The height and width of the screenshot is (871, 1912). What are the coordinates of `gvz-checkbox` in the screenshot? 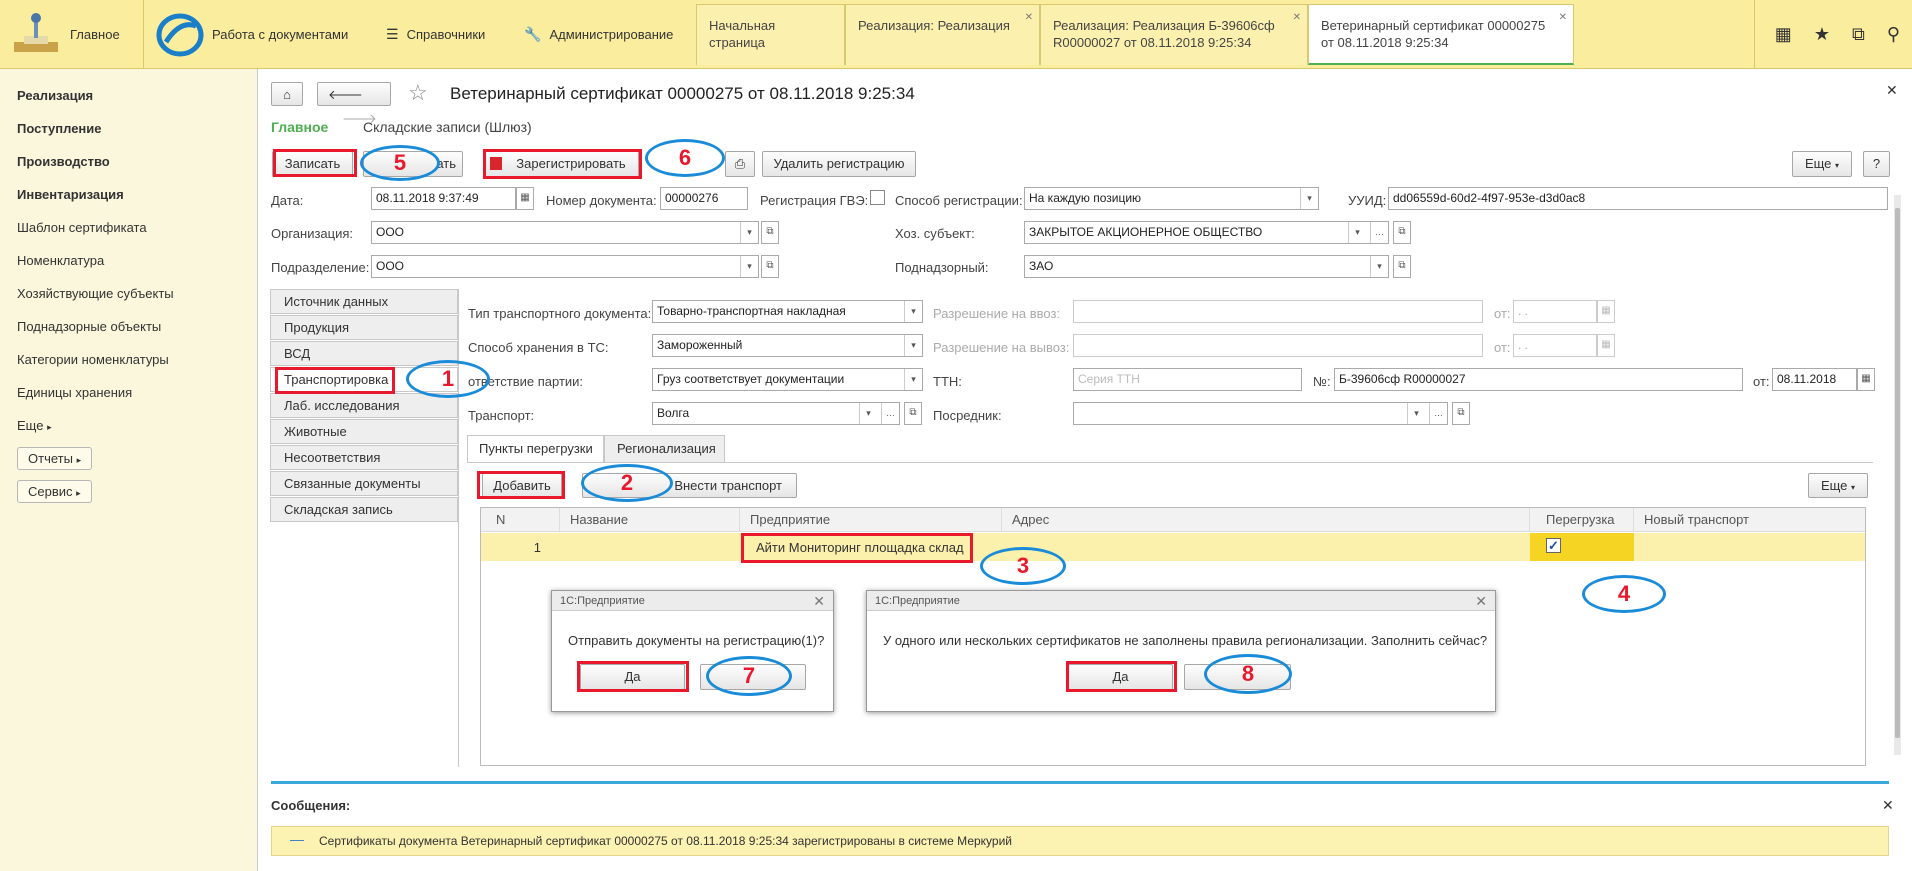 It's located at (877, 197).